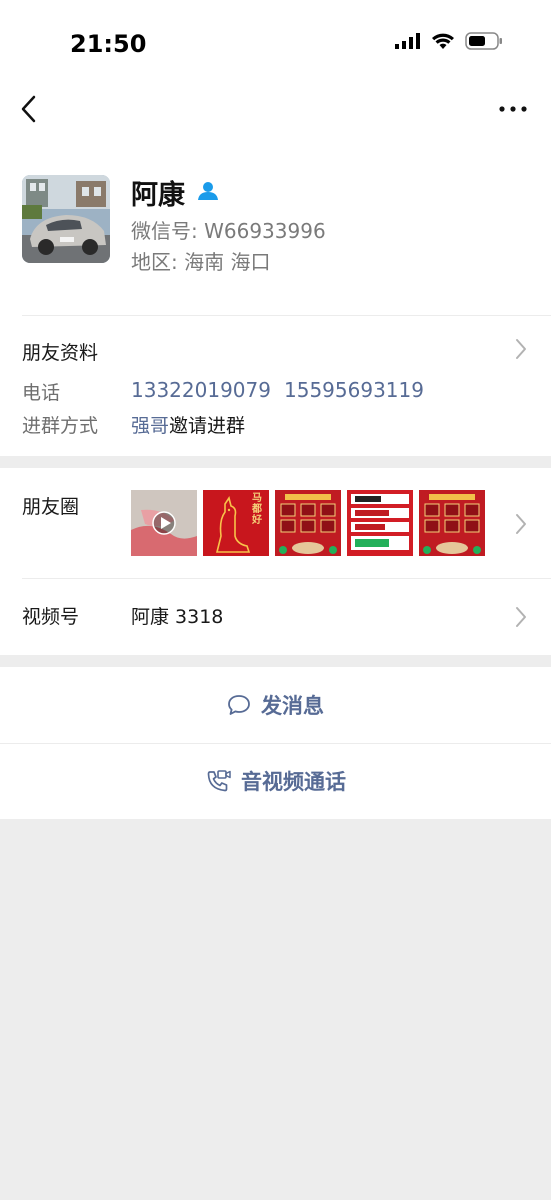 The image size is (551, 1200). Describe the element at coordinates (60, 426) in the screenshot. I see `join-method-label: 进群方式` at that location.